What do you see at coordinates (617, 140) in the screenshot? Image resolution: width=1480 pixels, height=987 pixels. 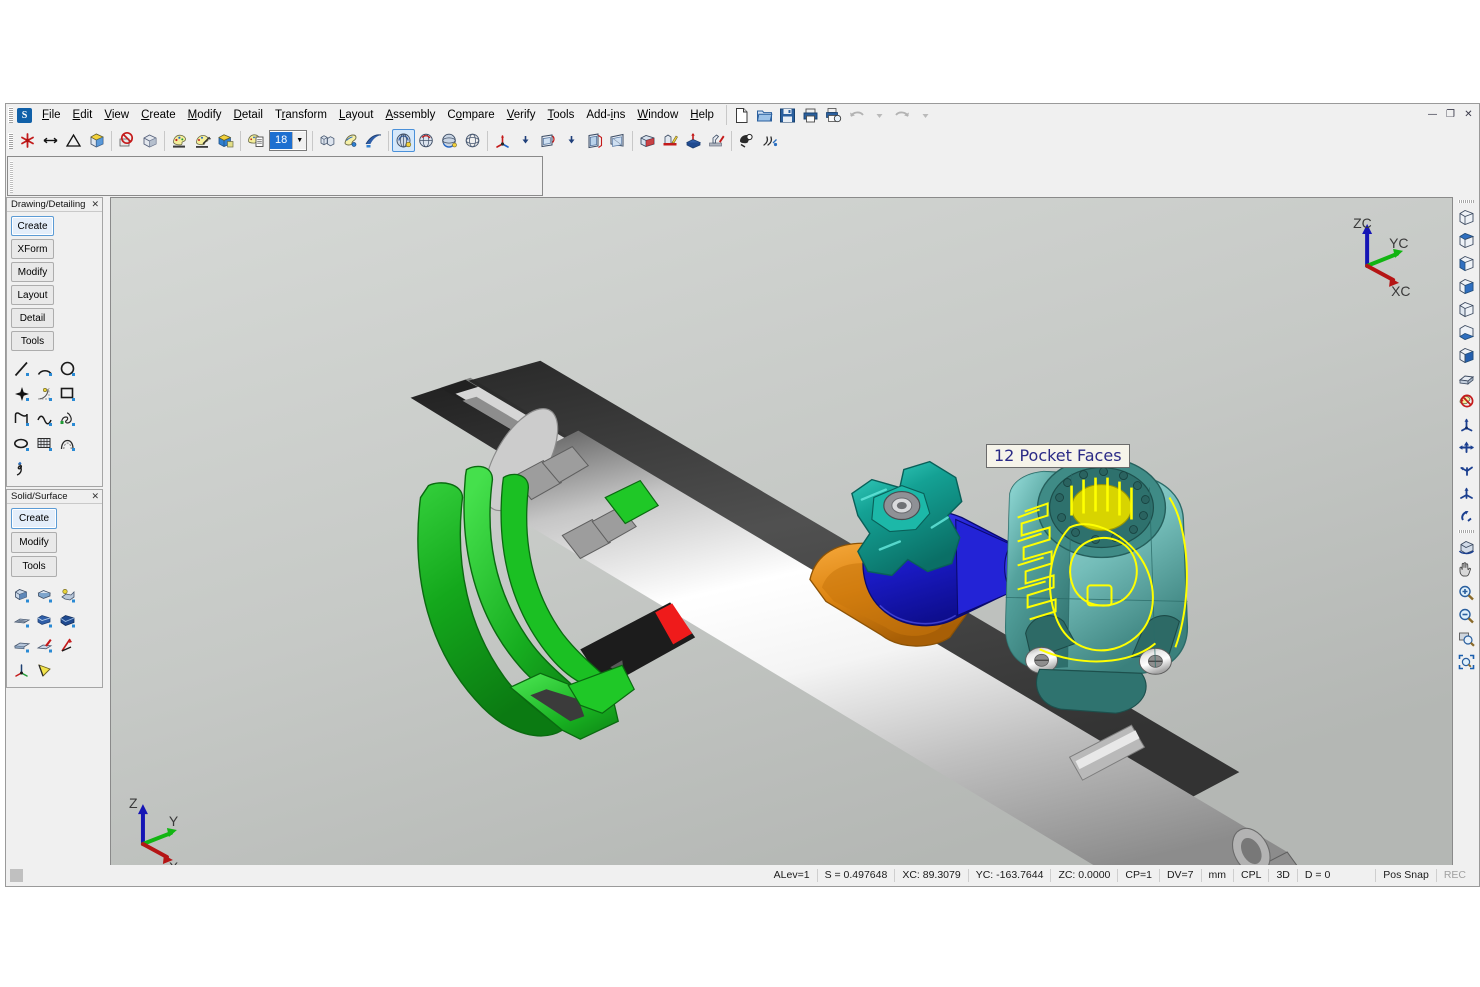 I see `named-view-icon` at bounding box center [617, 140].